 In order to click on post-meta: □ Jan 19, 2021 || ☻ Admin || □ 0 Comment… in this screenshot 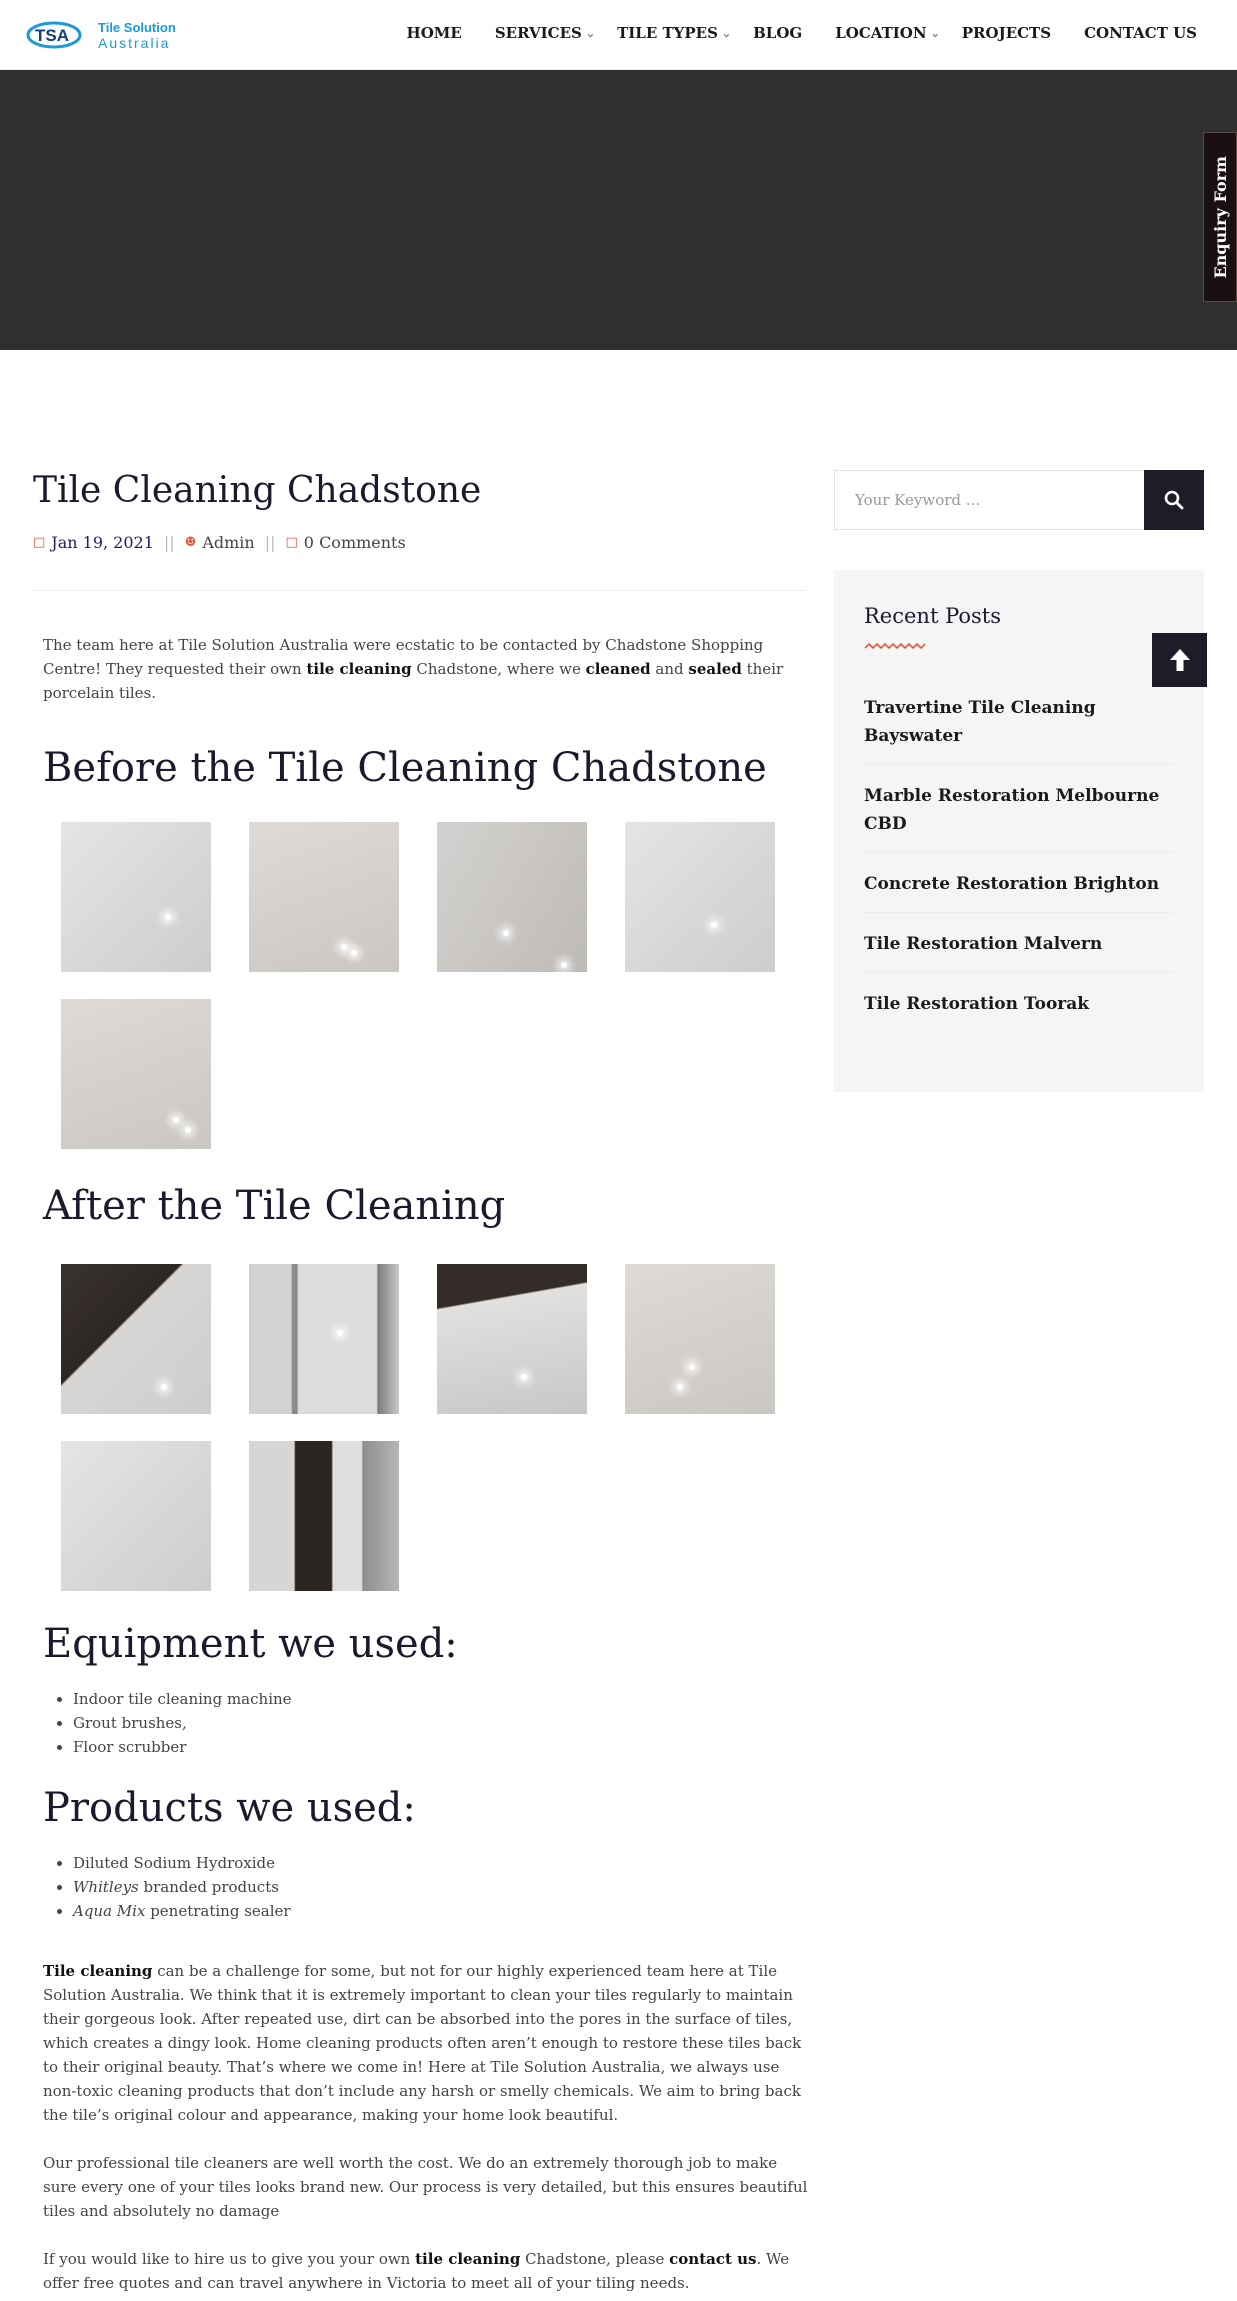, I will do `click(219, 542)`.